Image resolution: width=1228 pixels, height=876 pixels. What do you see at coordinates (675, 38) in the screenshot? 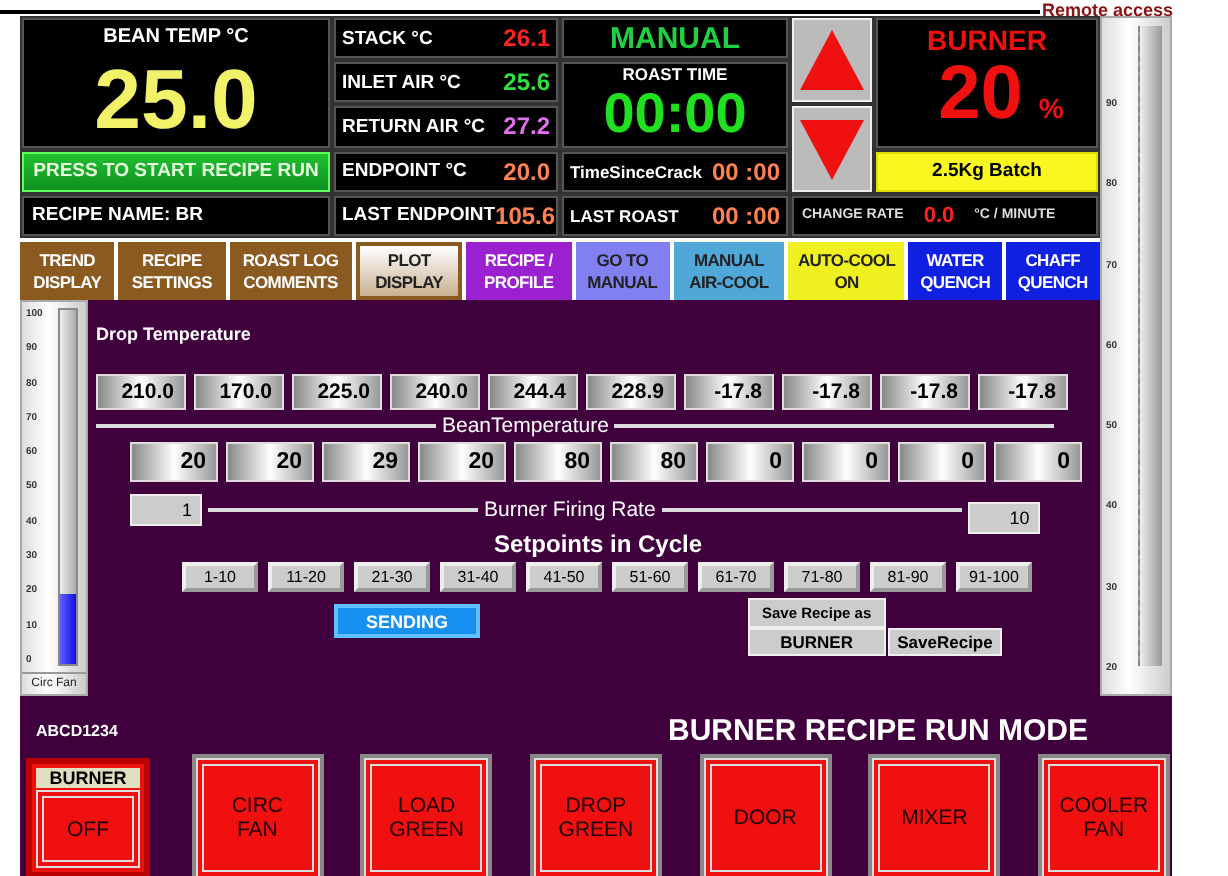
I see `mode-indicator: MANUAL` at bounding box center [675, 38].